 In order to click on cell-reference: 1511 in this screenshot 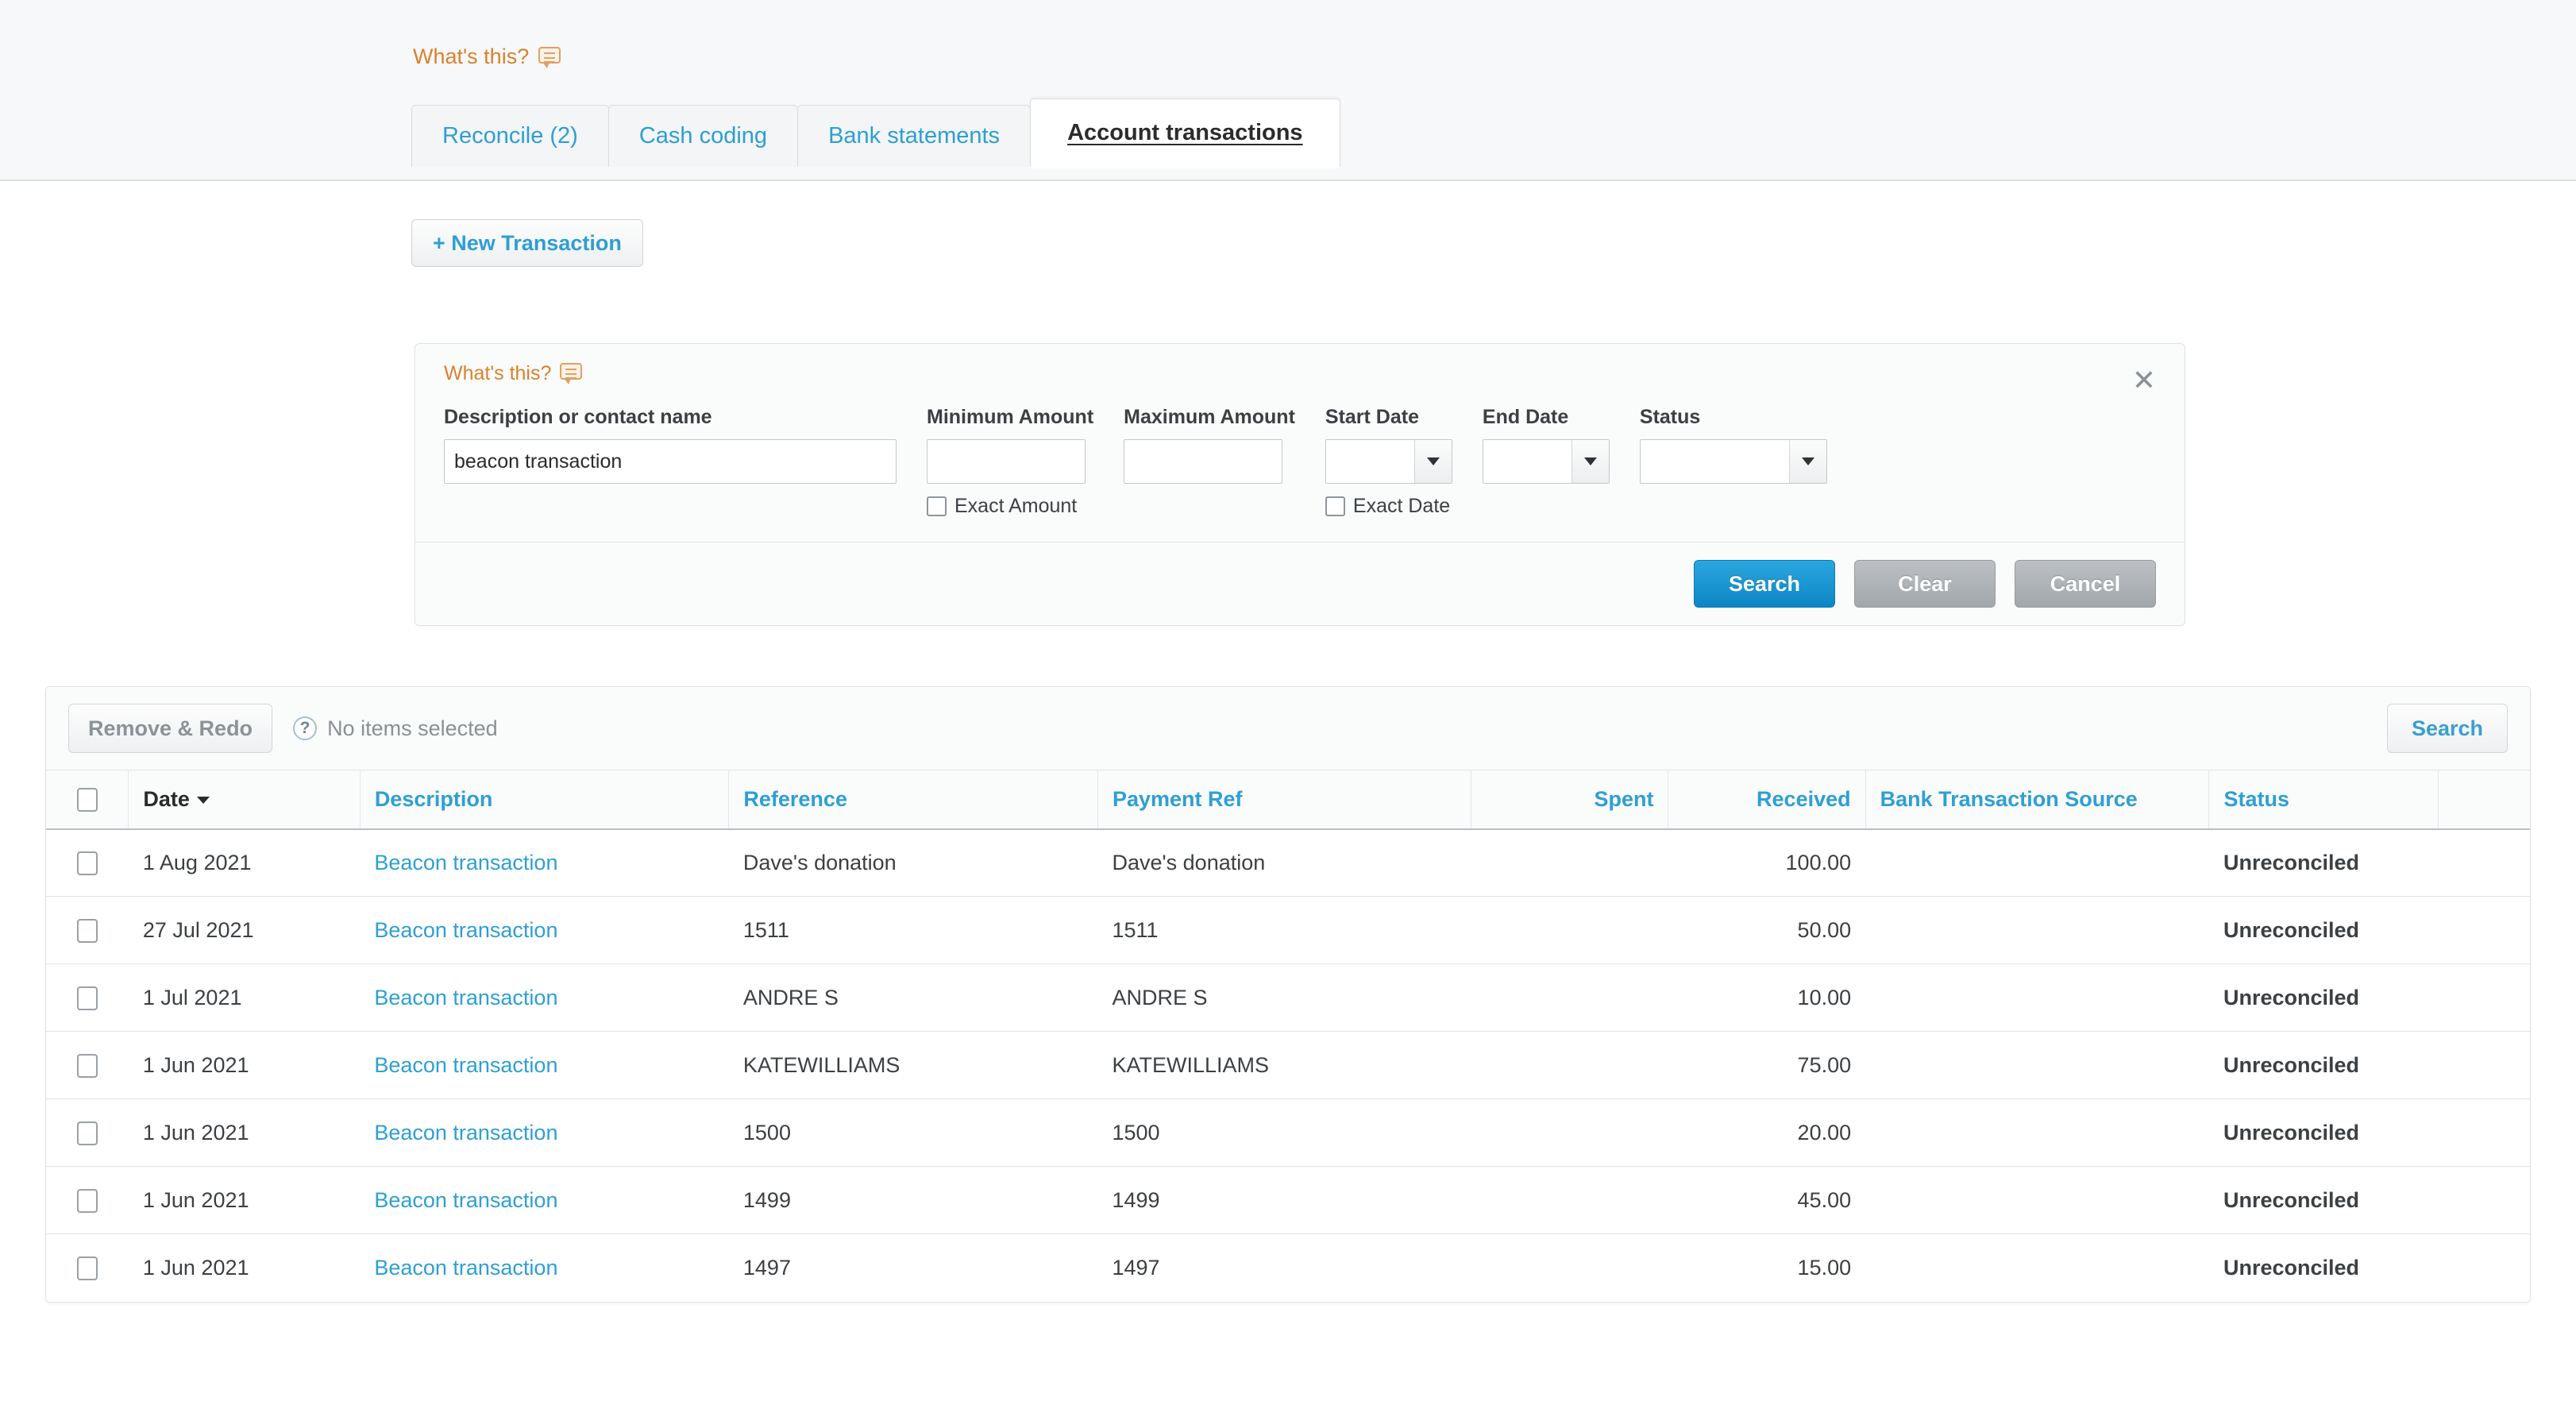, I will do `click(913, 930)`.